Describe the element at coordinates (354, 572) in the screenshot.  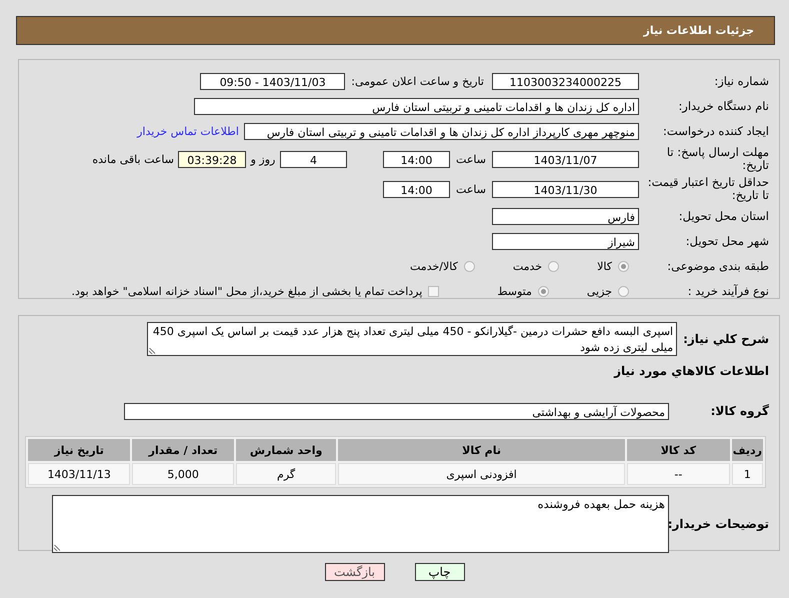
I see `back-button: بازگشت` at that location.